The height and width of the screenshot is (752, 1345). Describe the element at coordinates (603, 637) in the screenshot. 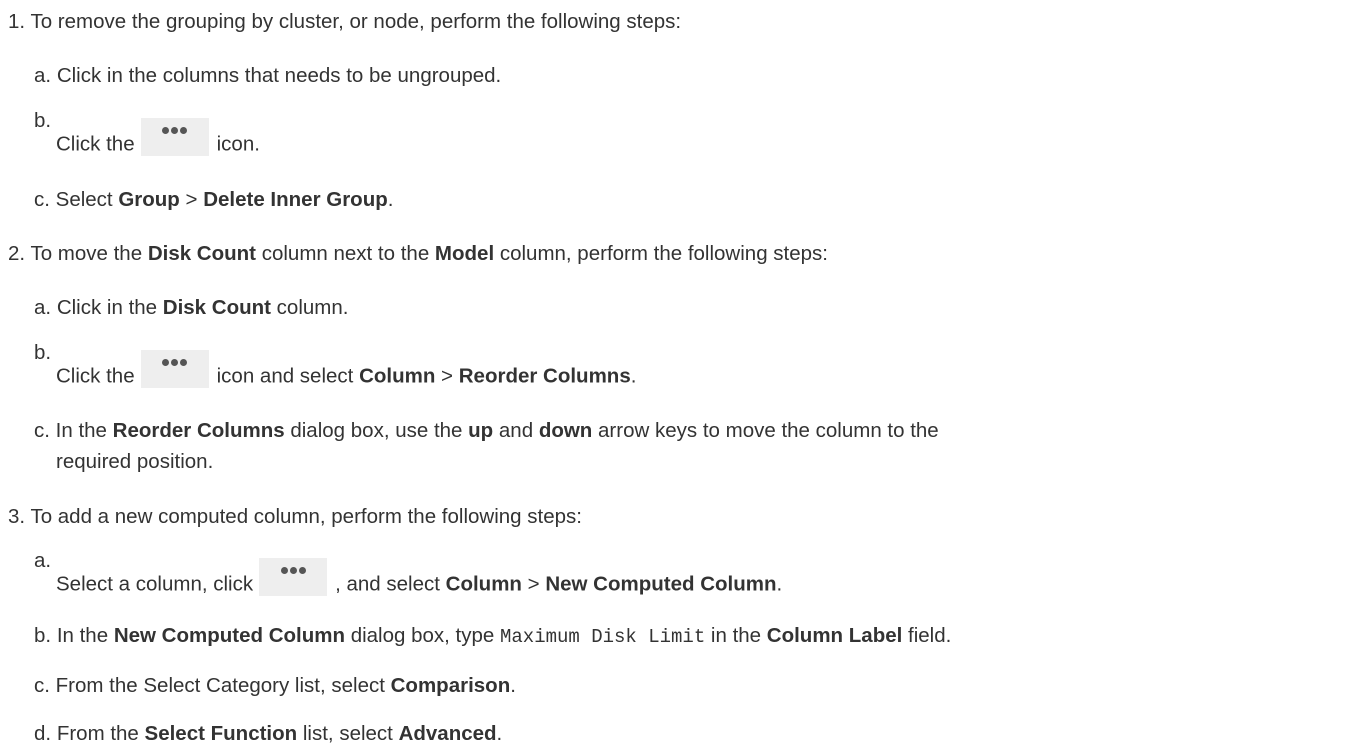

I see `code-value: Maximum Disk Limit` at that location.